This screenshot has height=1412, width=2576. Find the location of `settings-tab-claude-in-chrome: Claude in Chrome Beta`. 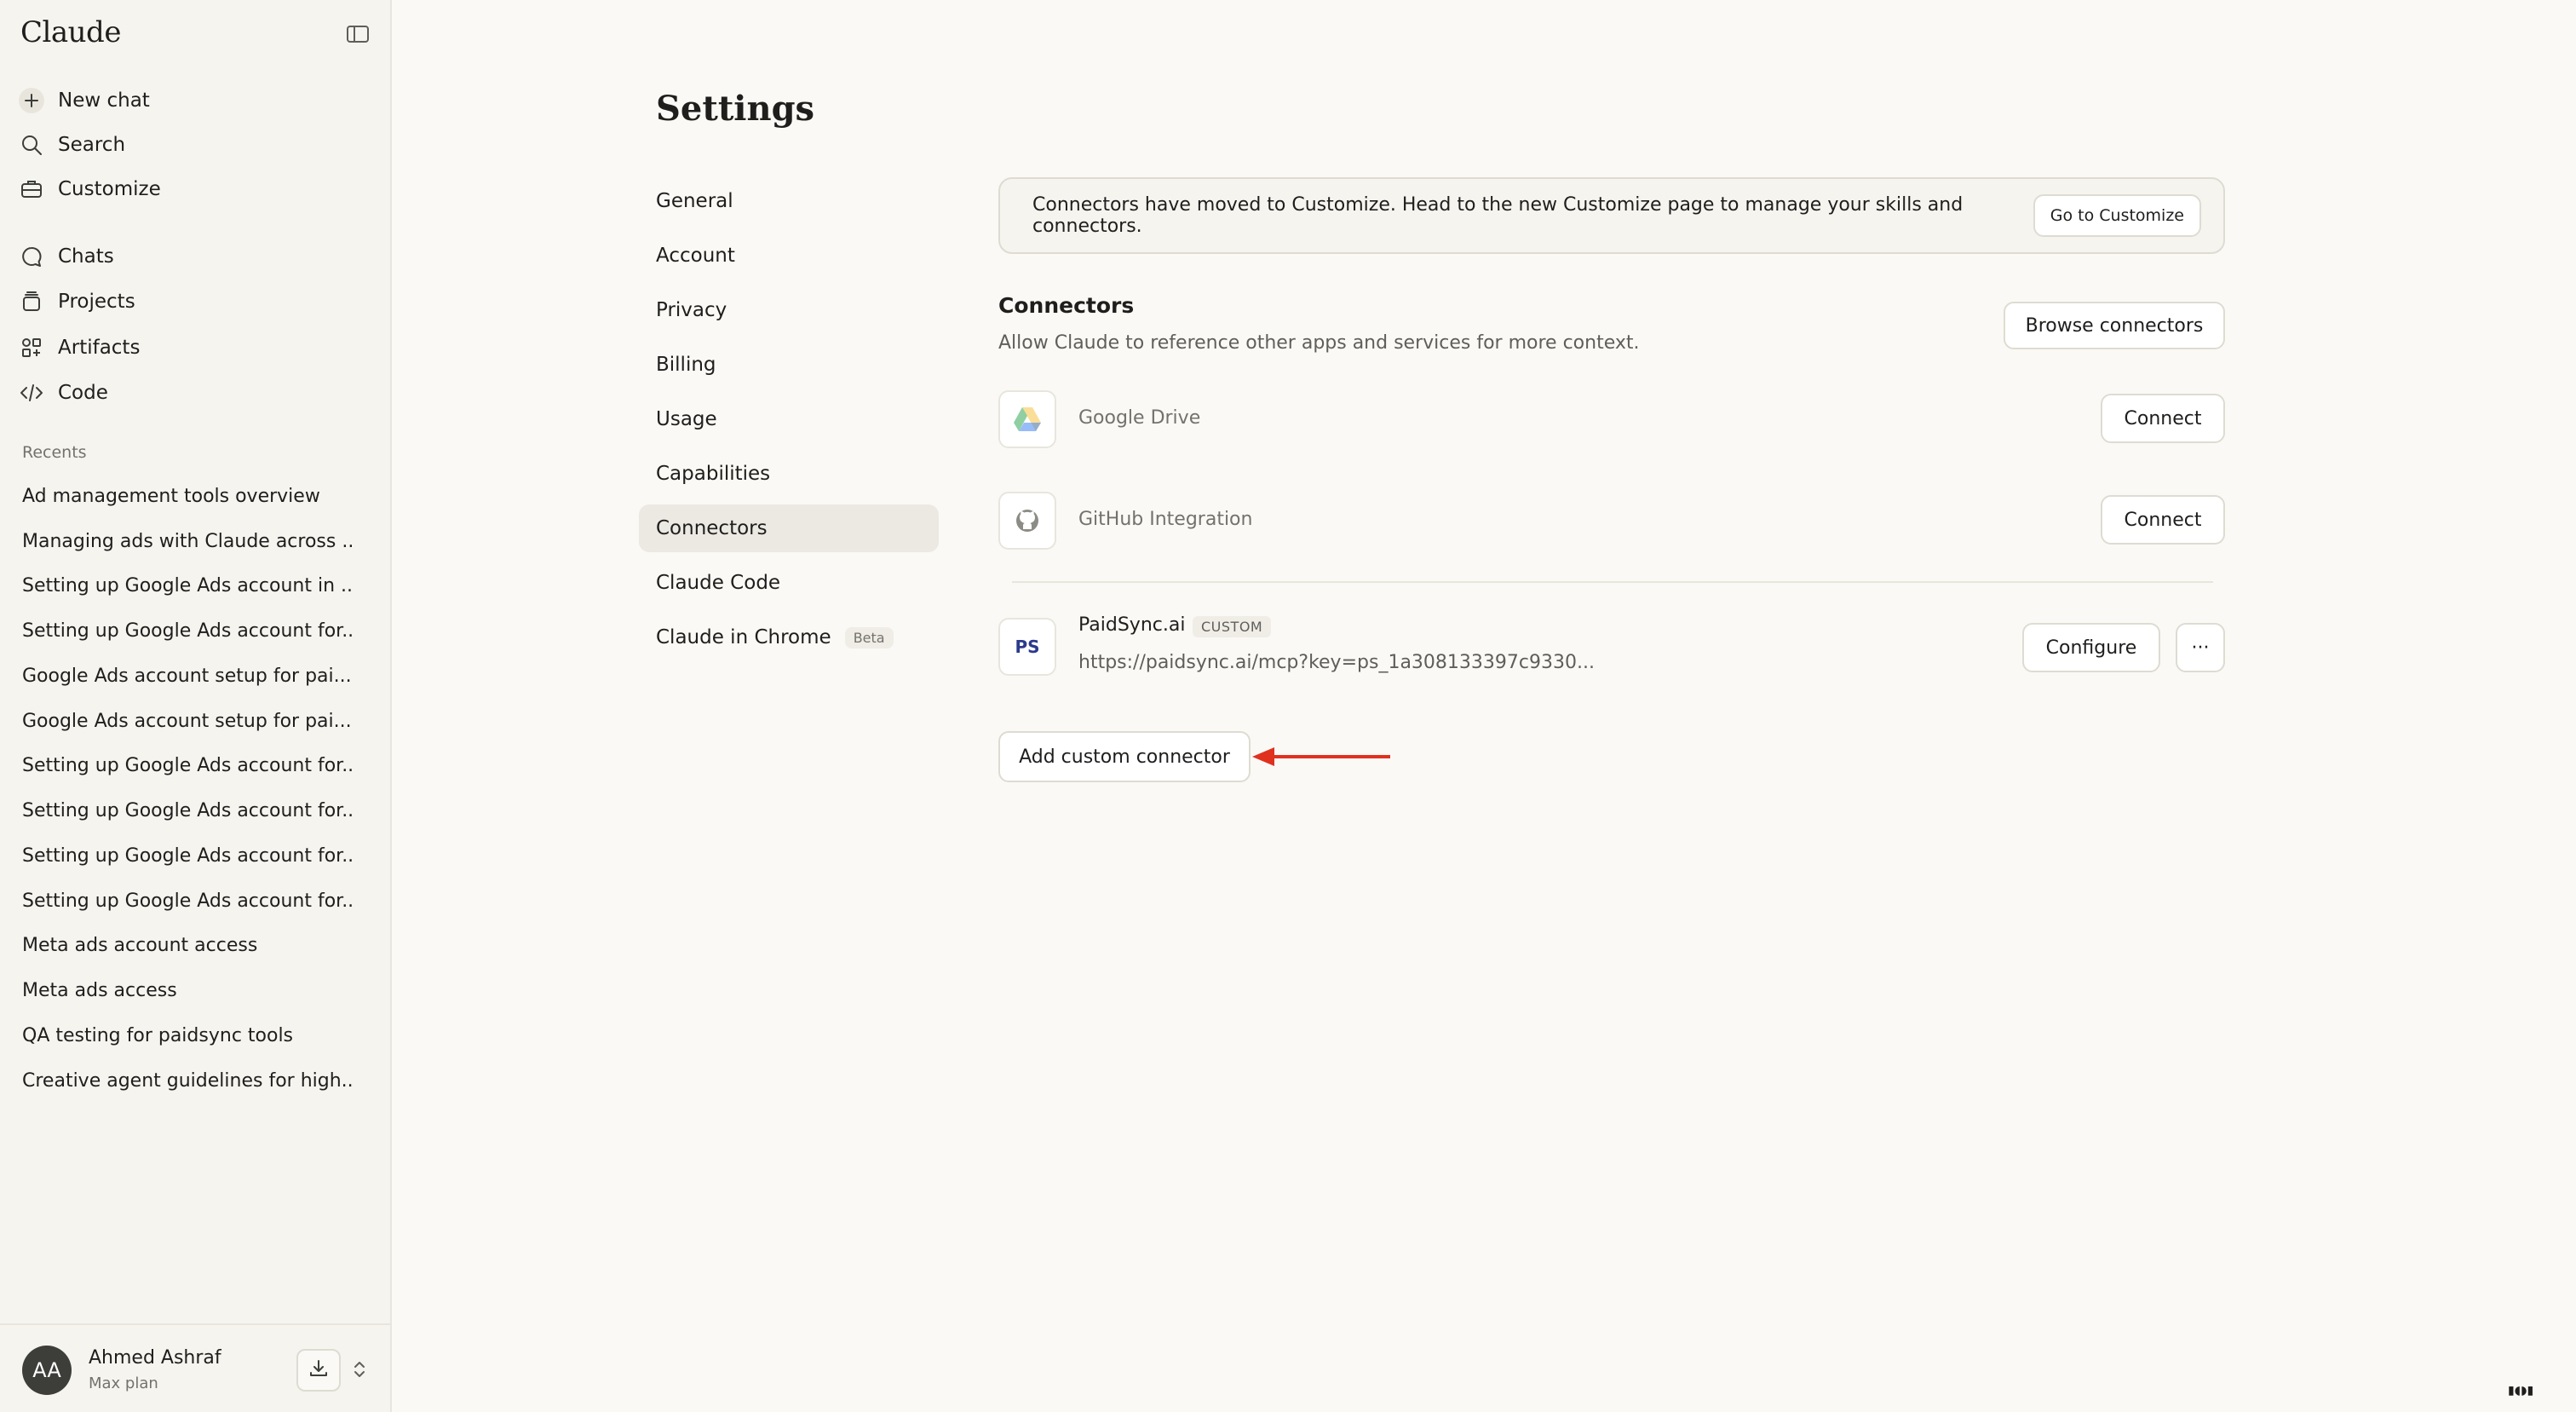

settings-tab-claude-in-chrome: Claude in Chrome Beta is located at coordinates (789, 638).